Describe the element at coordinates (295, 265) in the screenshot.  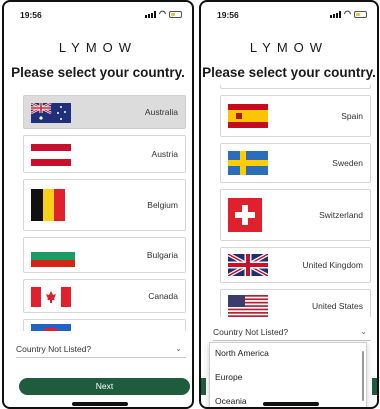
I see `country-row-united-kingdom: United Kingdom` at that location.